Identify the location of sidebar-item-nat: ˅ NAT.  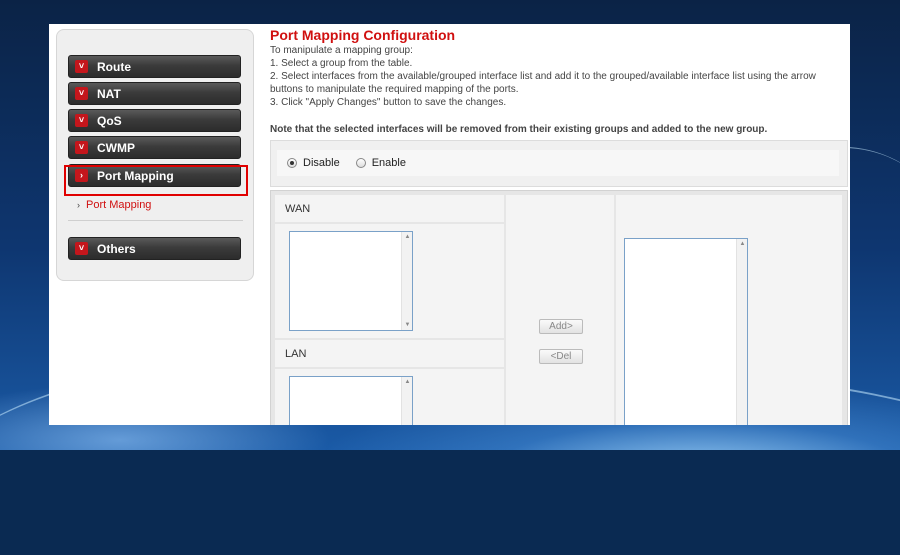
(154, 93).